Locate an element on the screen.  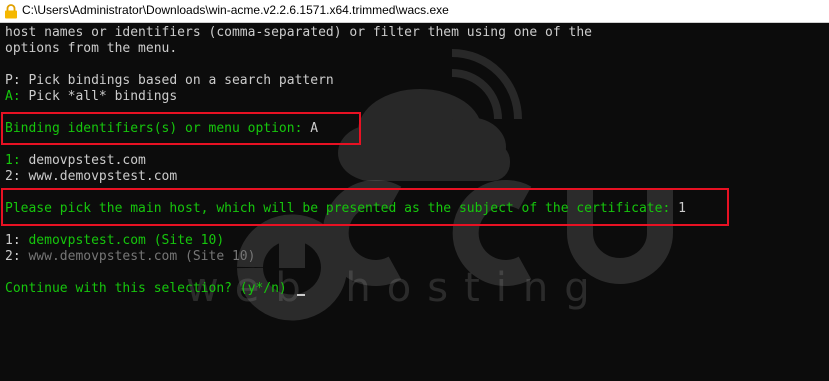
menu-option-a: A: Pick *all* bindings is located at coordinates (91, 96).